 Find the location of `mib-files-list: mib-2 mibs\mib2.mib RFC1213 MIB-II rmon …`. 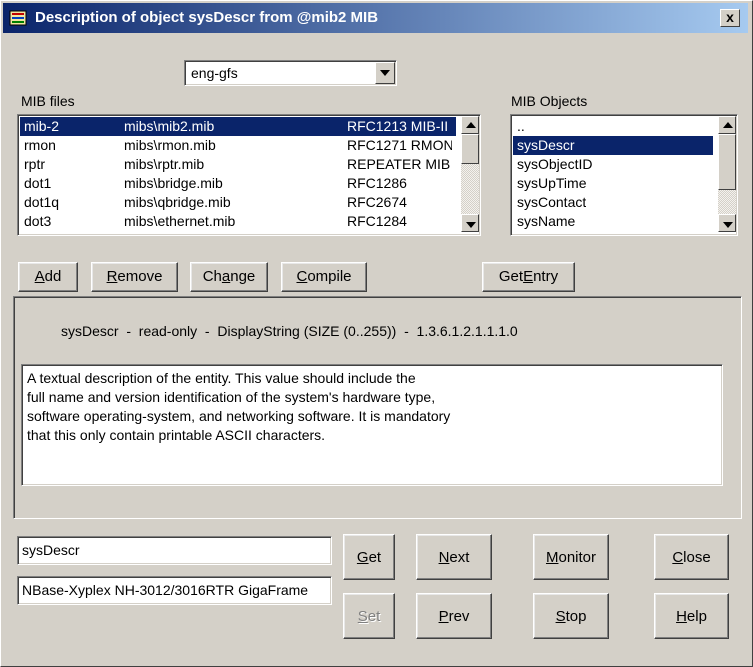

mib-files-list: mib-2 mibs\mib2.mib RFC1213 MIB-II rmon … is located at coordinates (249, 175).